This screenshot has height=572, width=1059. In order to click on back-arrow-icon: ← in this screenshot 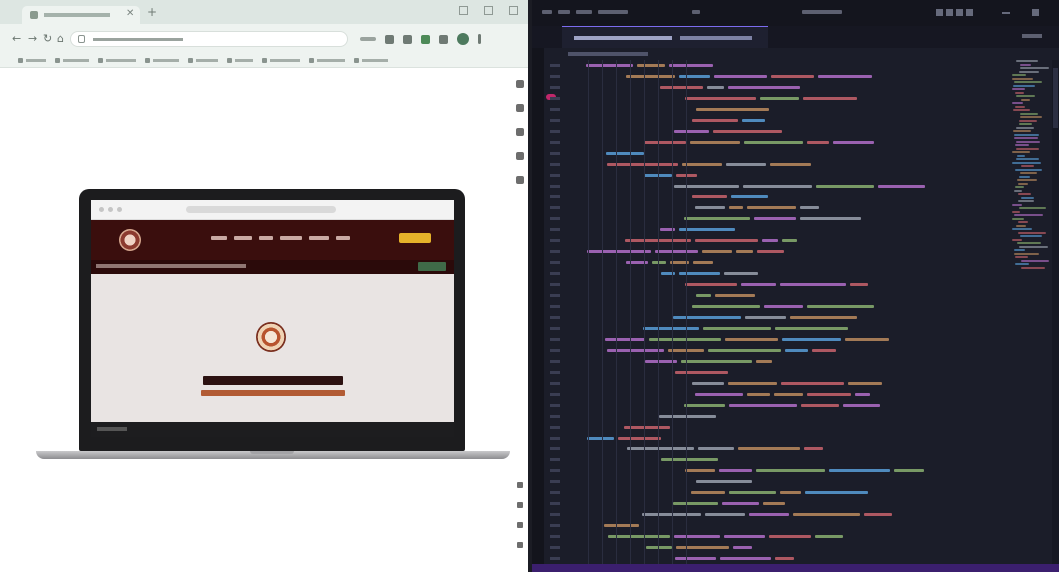, I will do `click(16, 38)`.